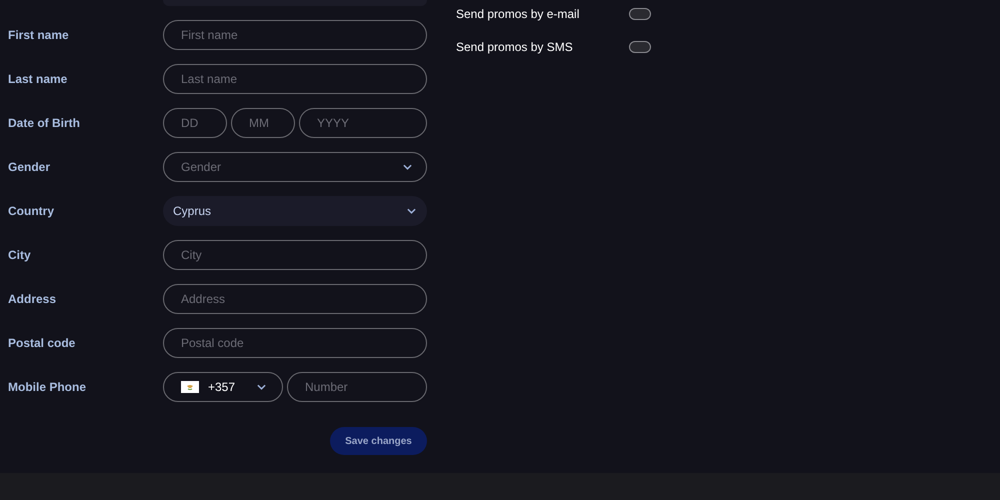 The height and width of the screenshot is (500, 1000). Describe the element at coordinates (357, 387) in the screenshot. I see `input-field: Number` at that location.